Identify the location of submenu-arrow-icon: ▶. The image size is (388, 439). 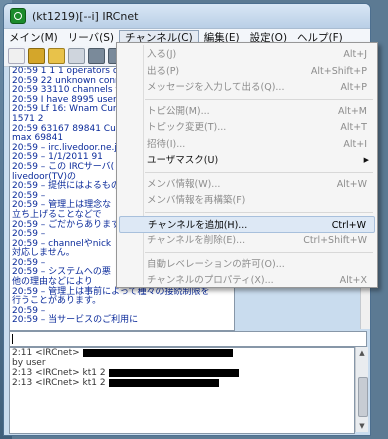
(366, 160).